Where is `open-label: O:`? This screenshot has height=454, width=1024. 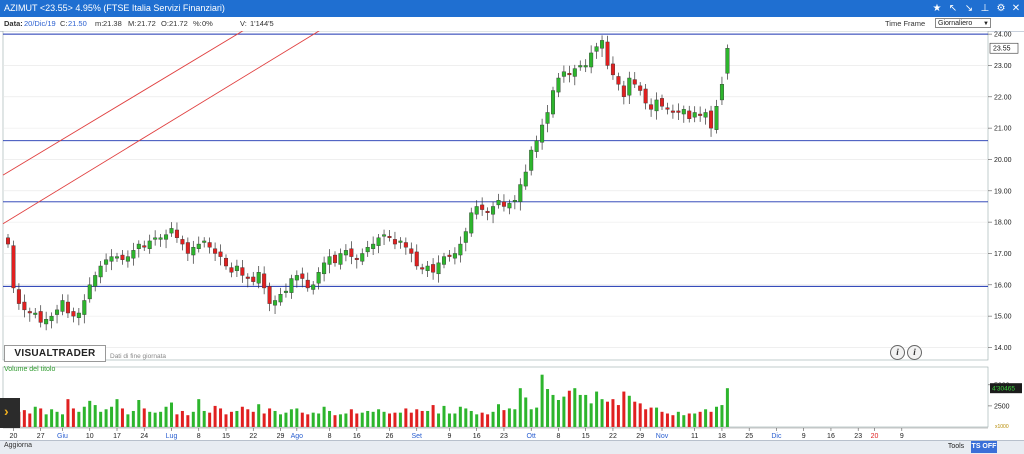
open-label: O: is located at coordinates (165, 23).